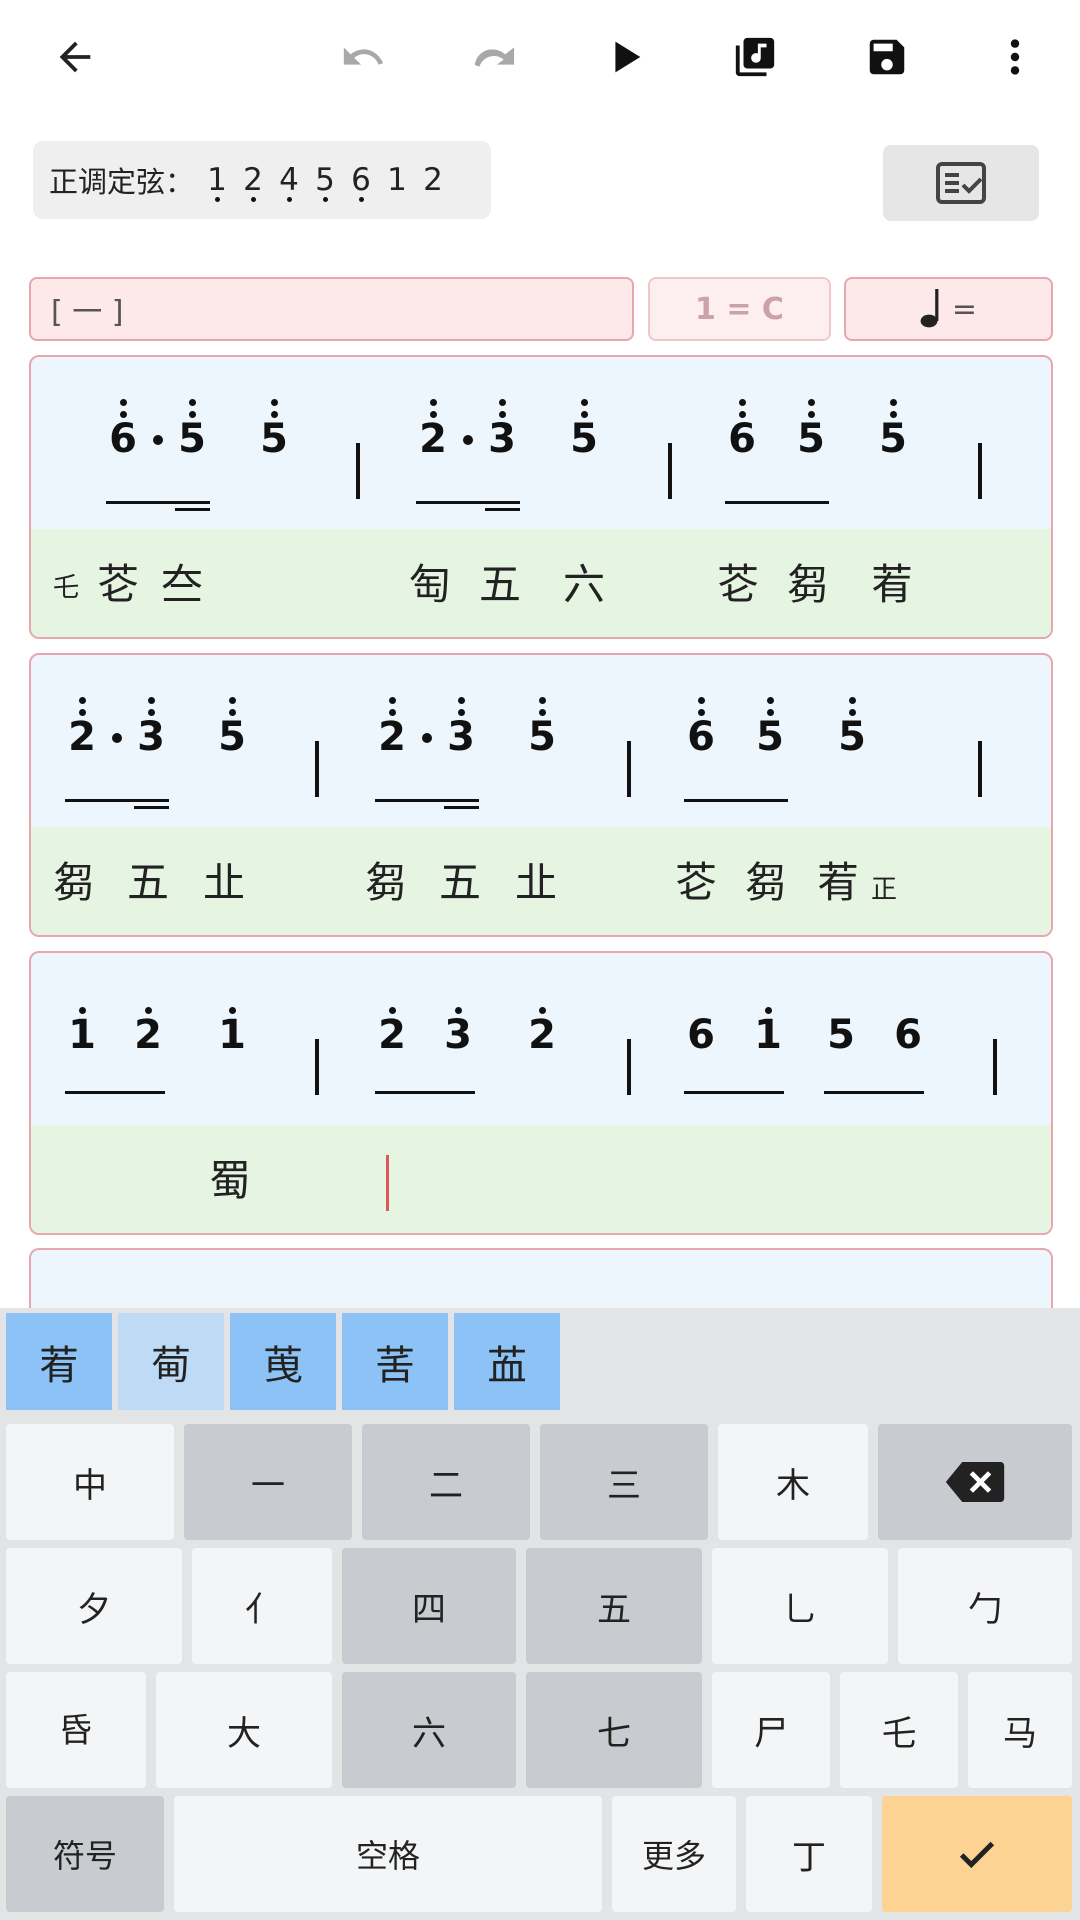 The image size is (1080, 1920). I want to click on jianpu-row: 2 3 5 2 3 5 6 5 5, so click(541, 741).